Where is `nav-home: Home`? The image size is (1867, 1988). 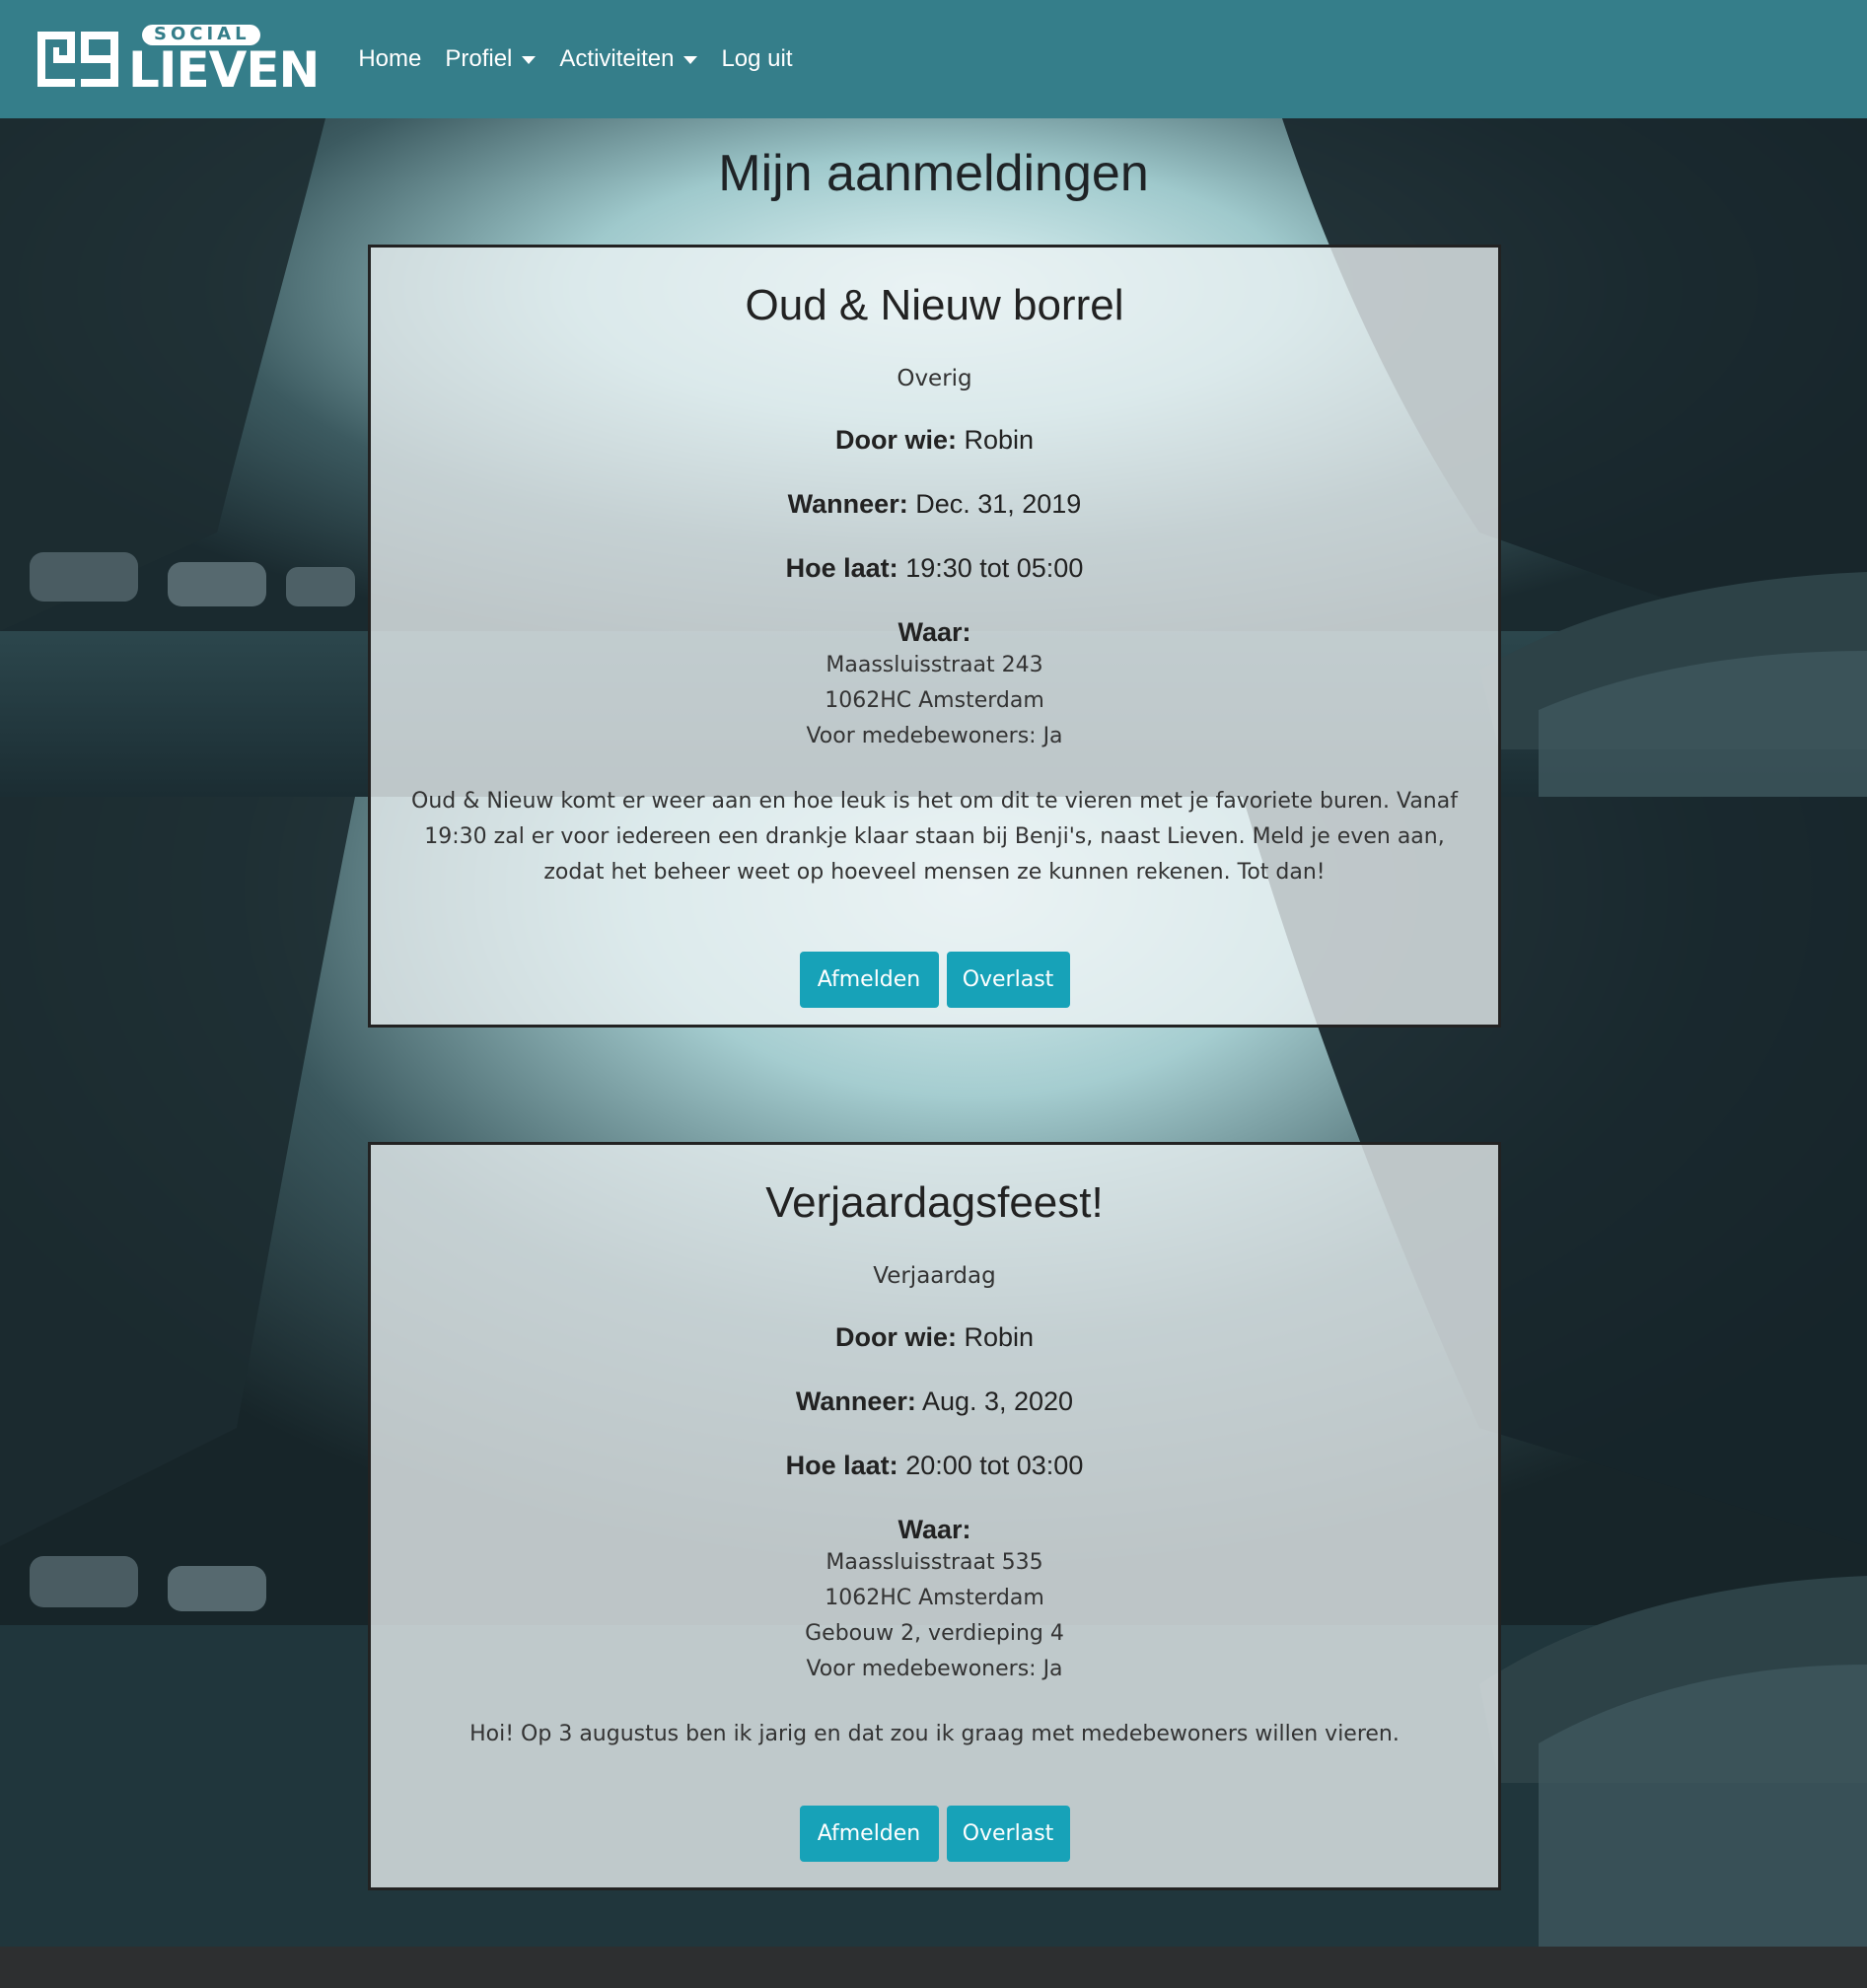
nav-home: Home is located at coordinates (390, 59).